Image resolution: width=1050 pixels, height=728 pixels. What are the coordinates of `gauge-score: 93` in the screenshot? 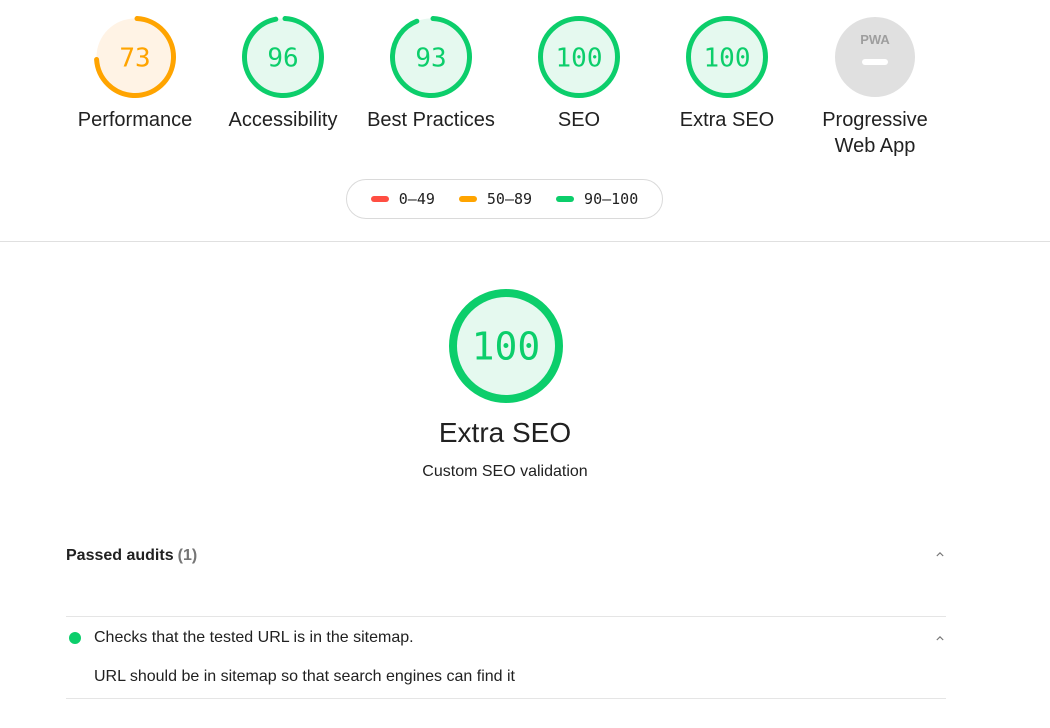 It's located at (430, 58).